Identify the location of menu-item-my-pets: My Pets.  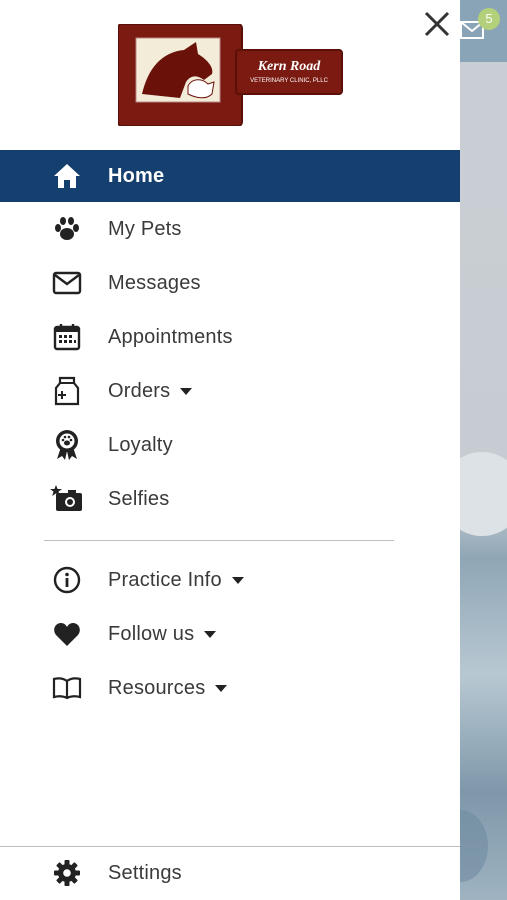
(230, 229).